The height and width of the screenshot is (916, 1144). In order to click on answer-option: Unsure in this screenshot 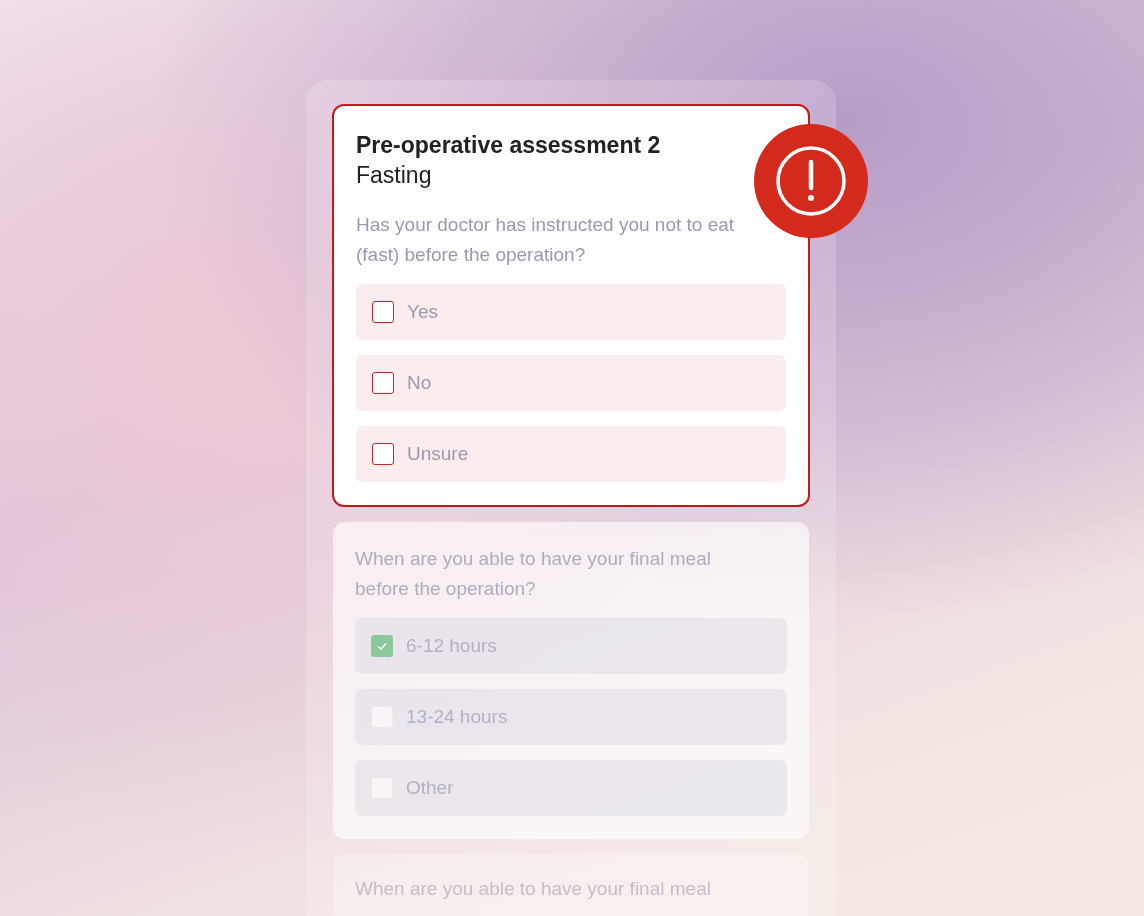, I will do `click(571, 454)`.